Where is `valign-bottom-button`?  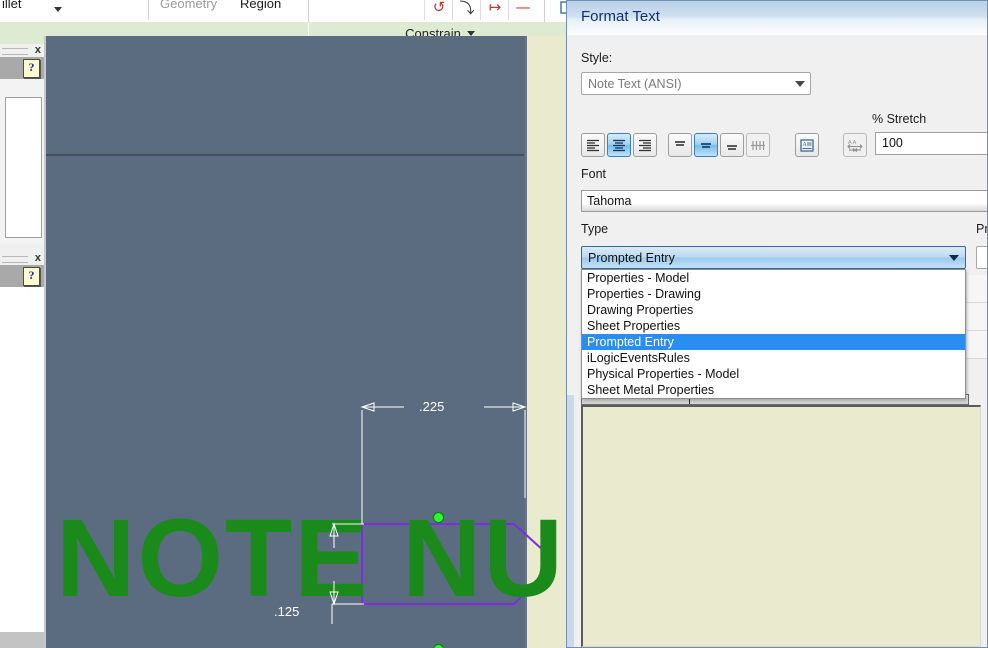
valign-bottom-button is located at coordinates (732, 145).